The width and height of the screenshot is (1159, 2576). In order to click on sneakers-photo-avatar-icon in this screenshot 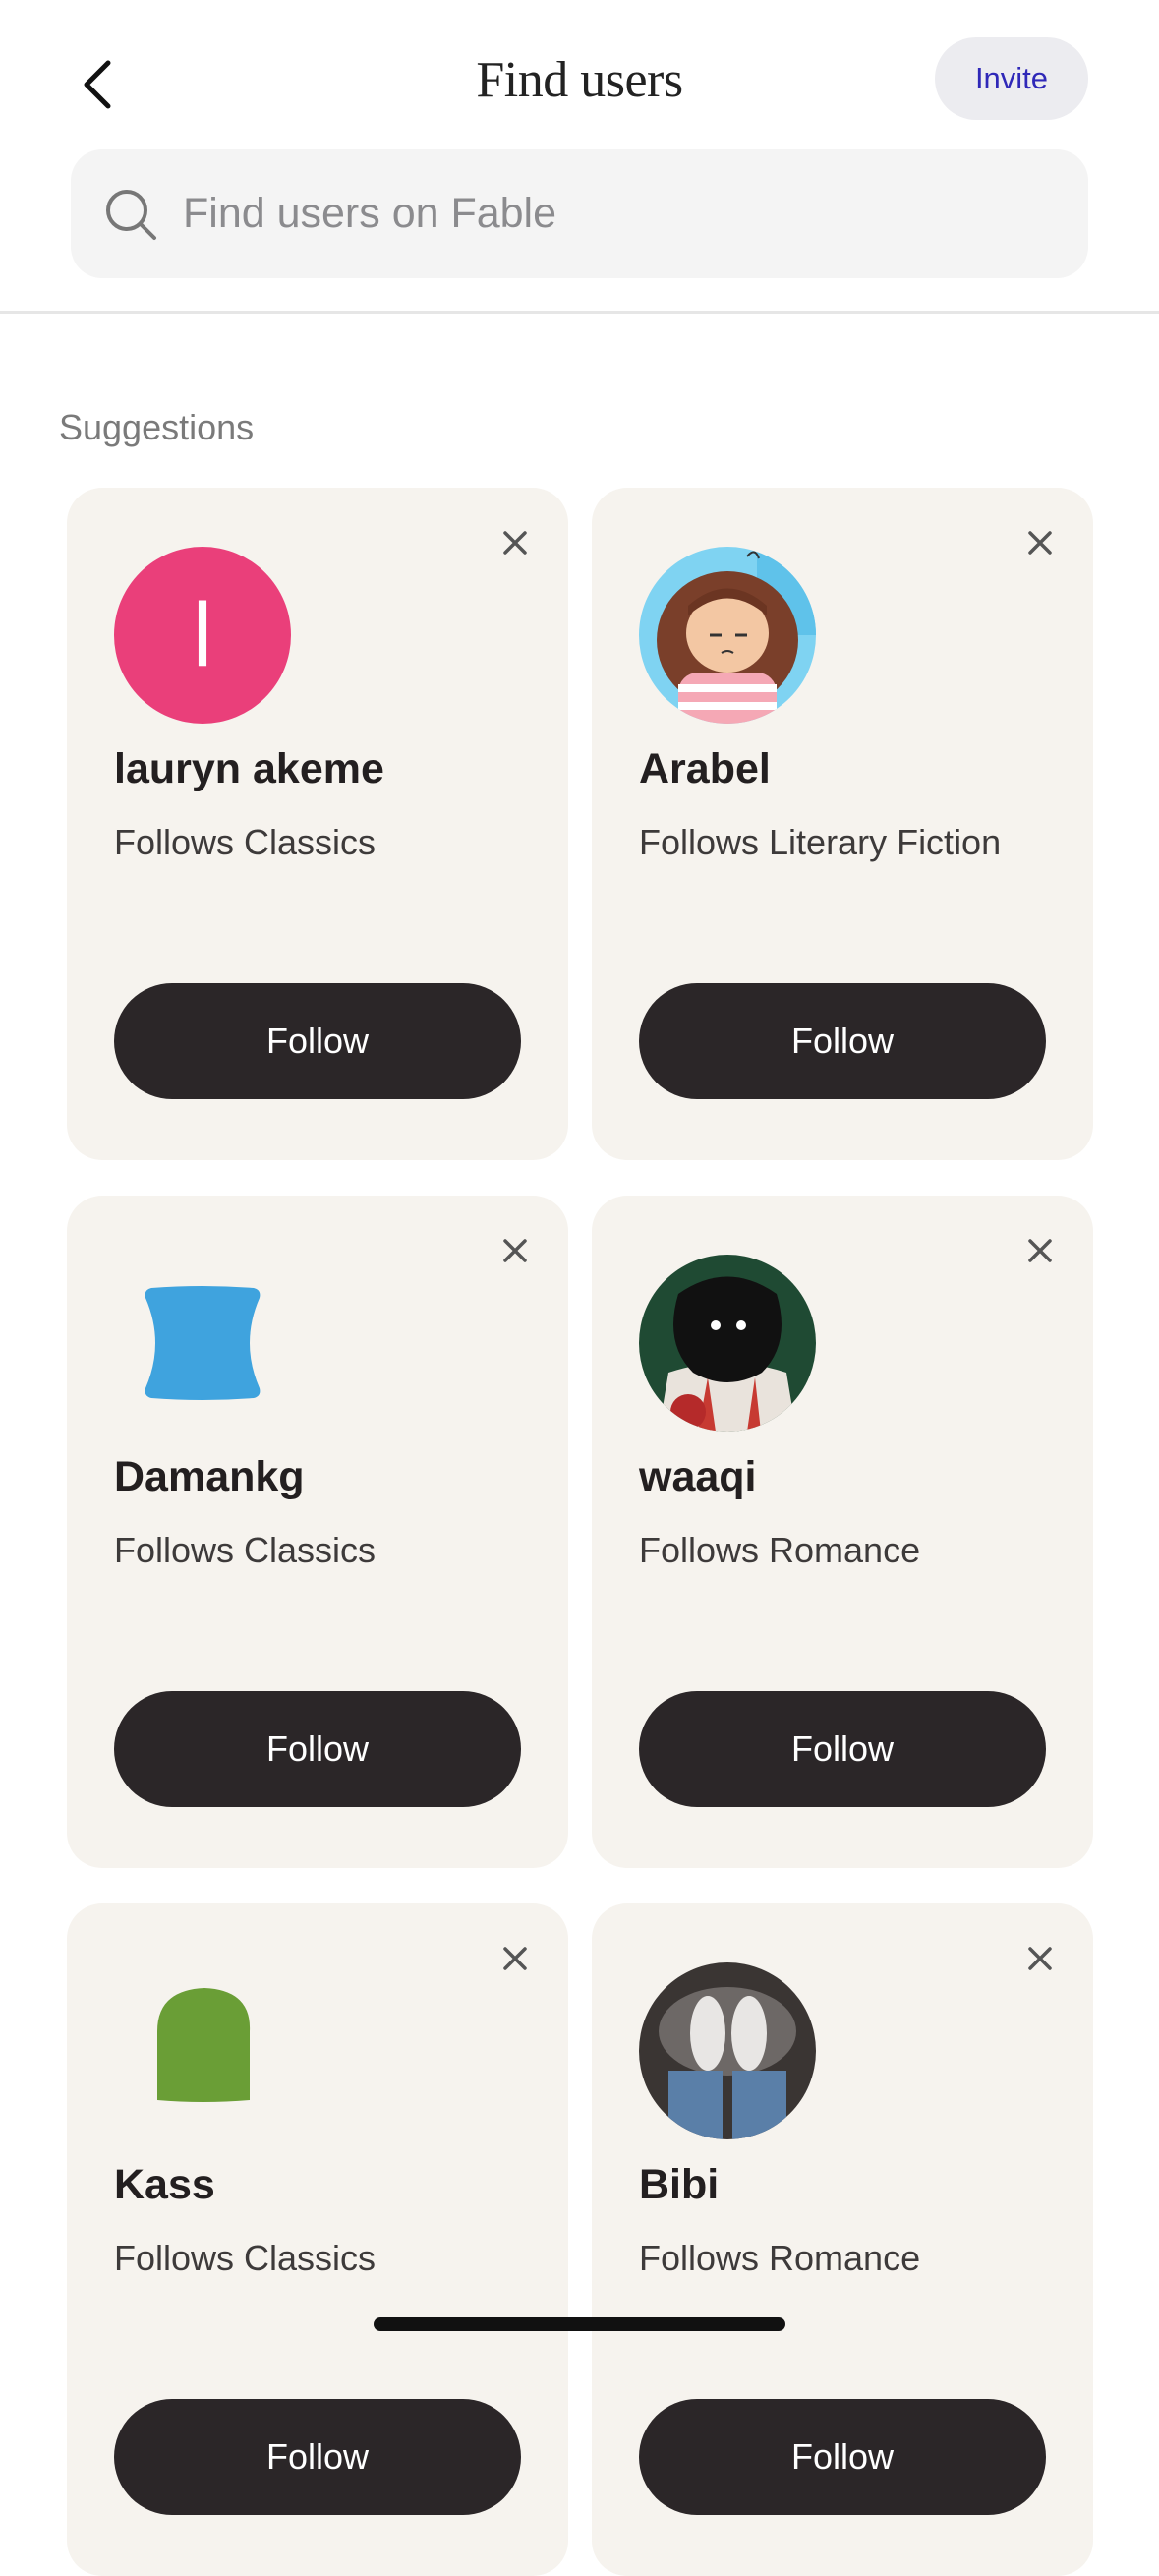, I will do `click(727, 2050)`.